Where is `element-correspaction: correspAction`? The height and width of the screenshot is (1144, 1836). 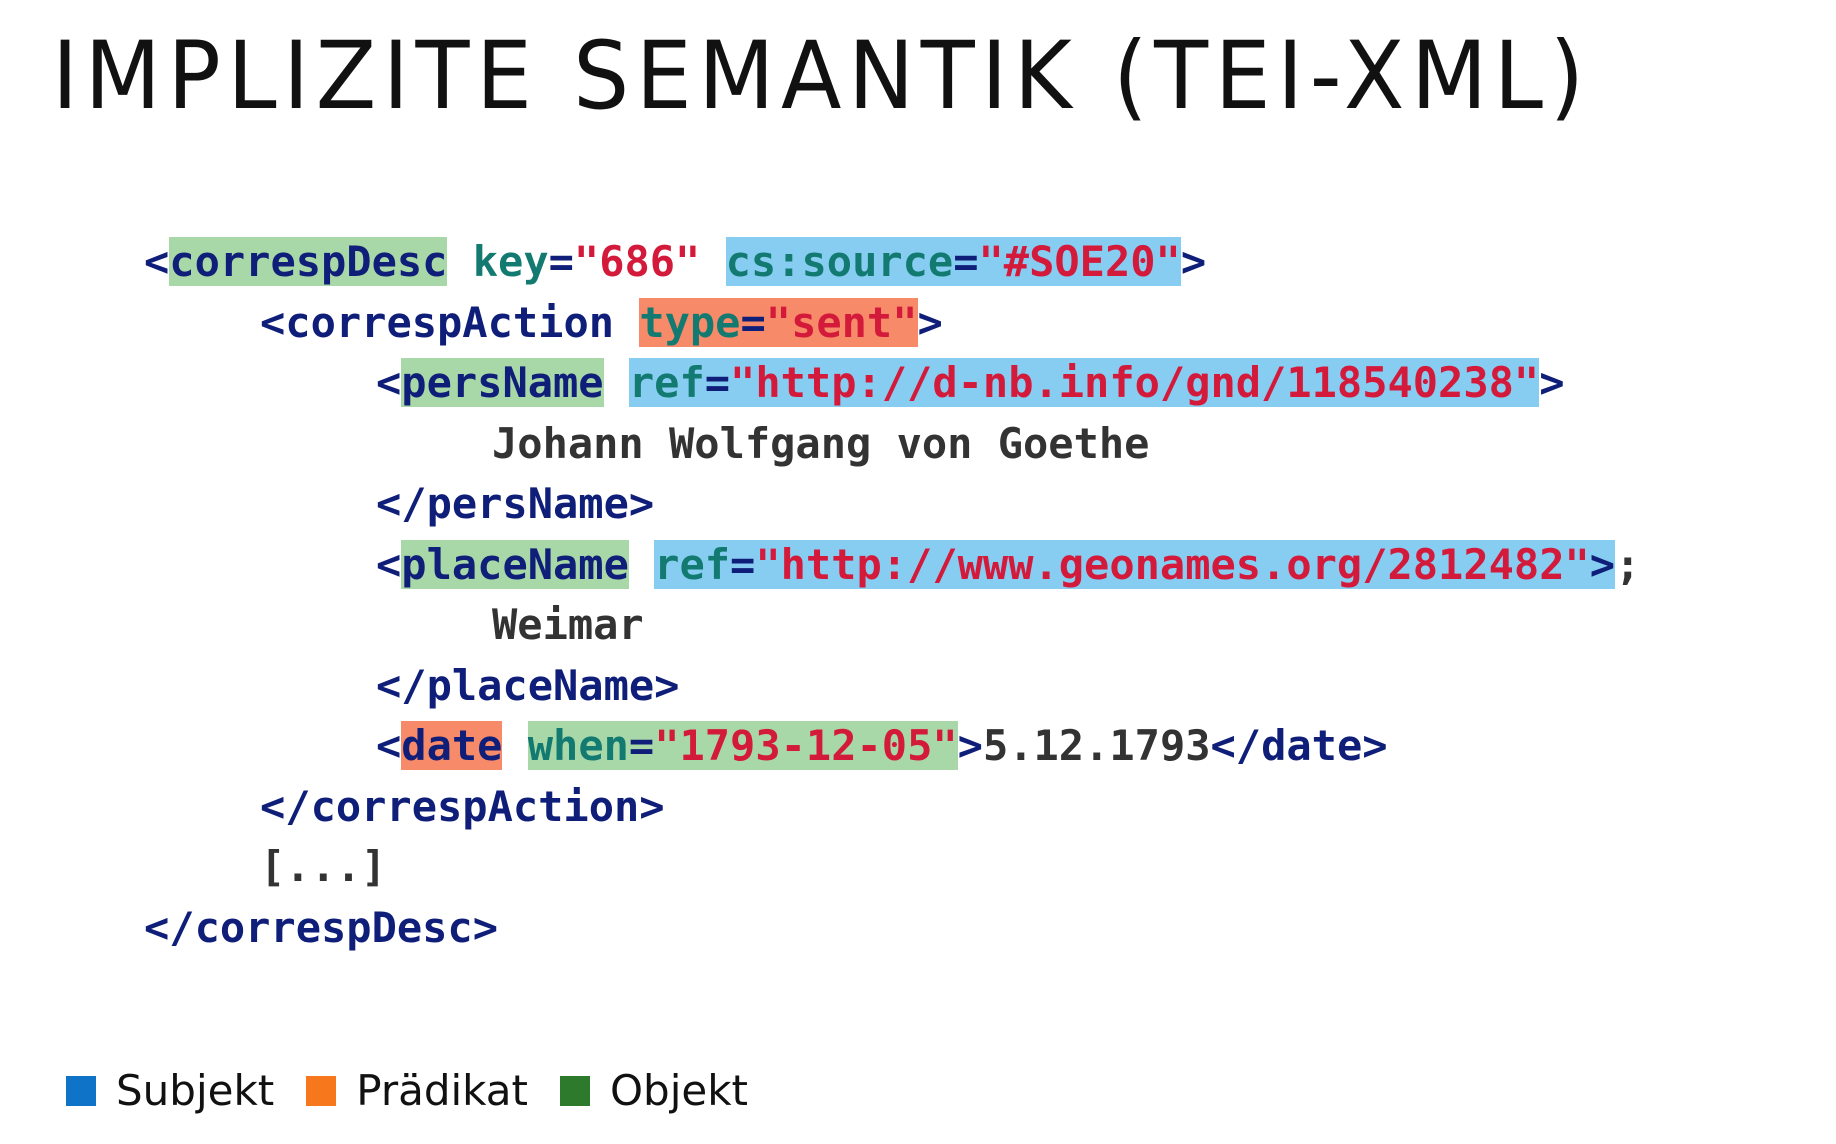
element-correspaction: correspAction is located at coordinates (450, 322).